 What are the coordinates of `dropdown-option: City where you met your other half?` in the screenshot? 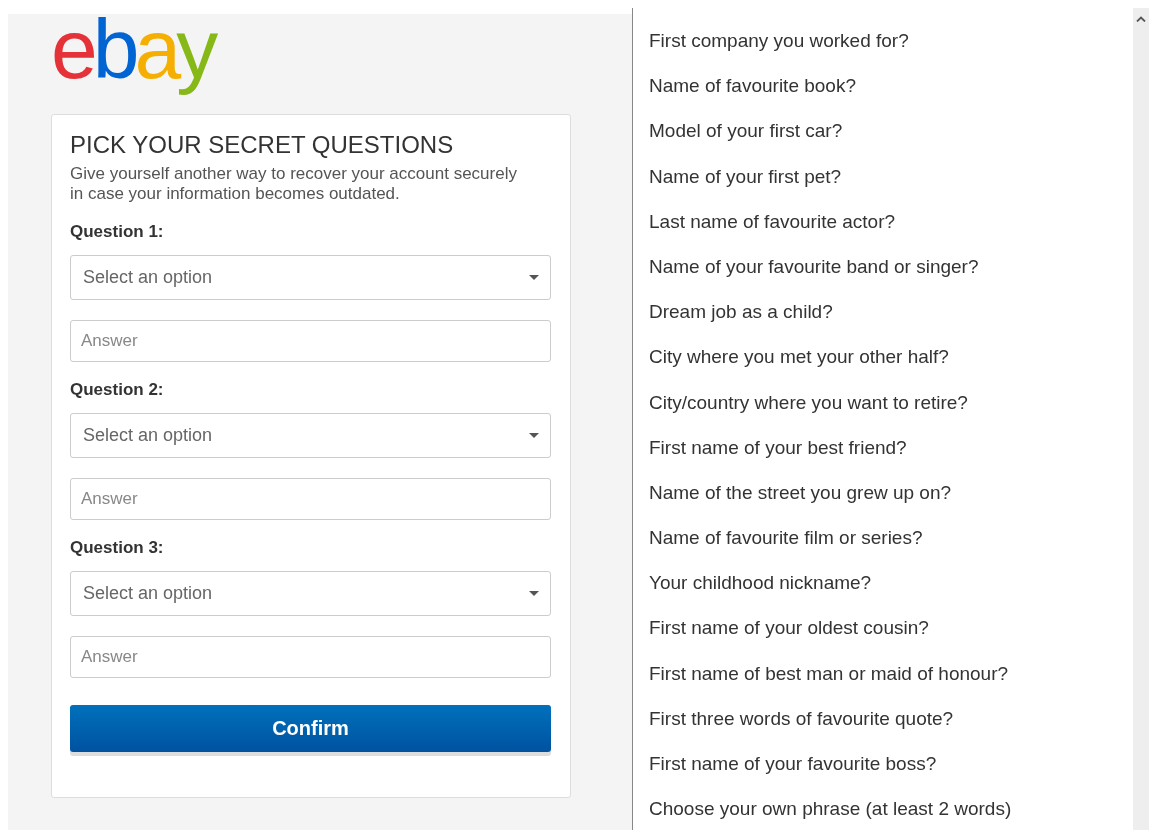 It's located at (891, 365).